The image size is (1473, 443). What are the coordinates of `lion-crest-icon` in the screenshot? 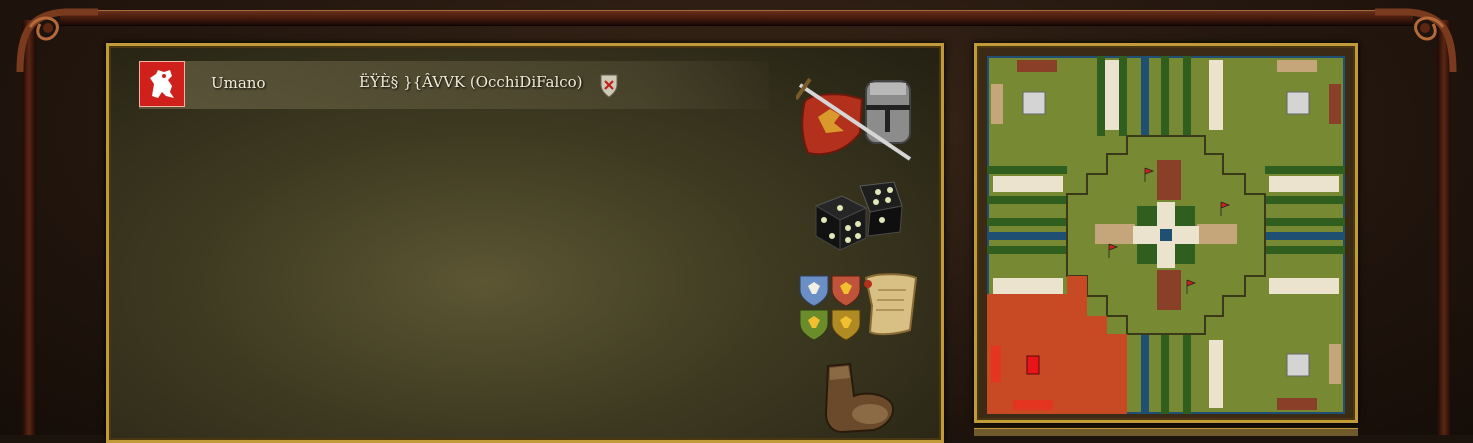 It's located at (162, 84).